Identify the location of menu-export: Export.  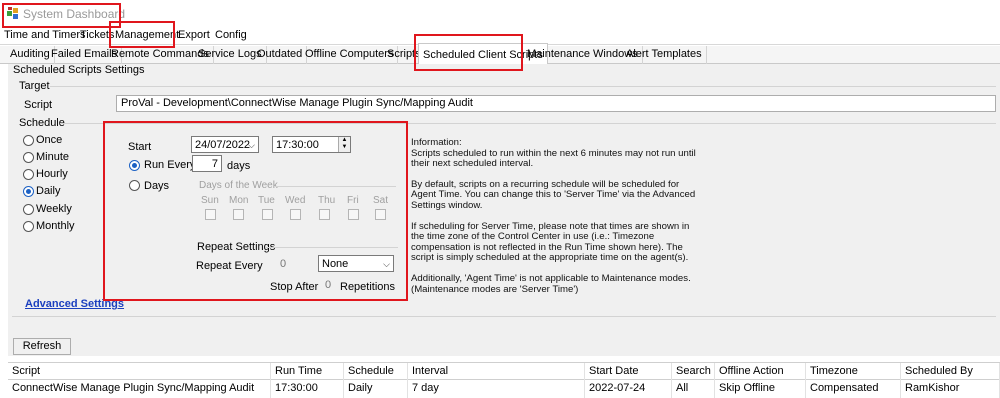
(194, 35).